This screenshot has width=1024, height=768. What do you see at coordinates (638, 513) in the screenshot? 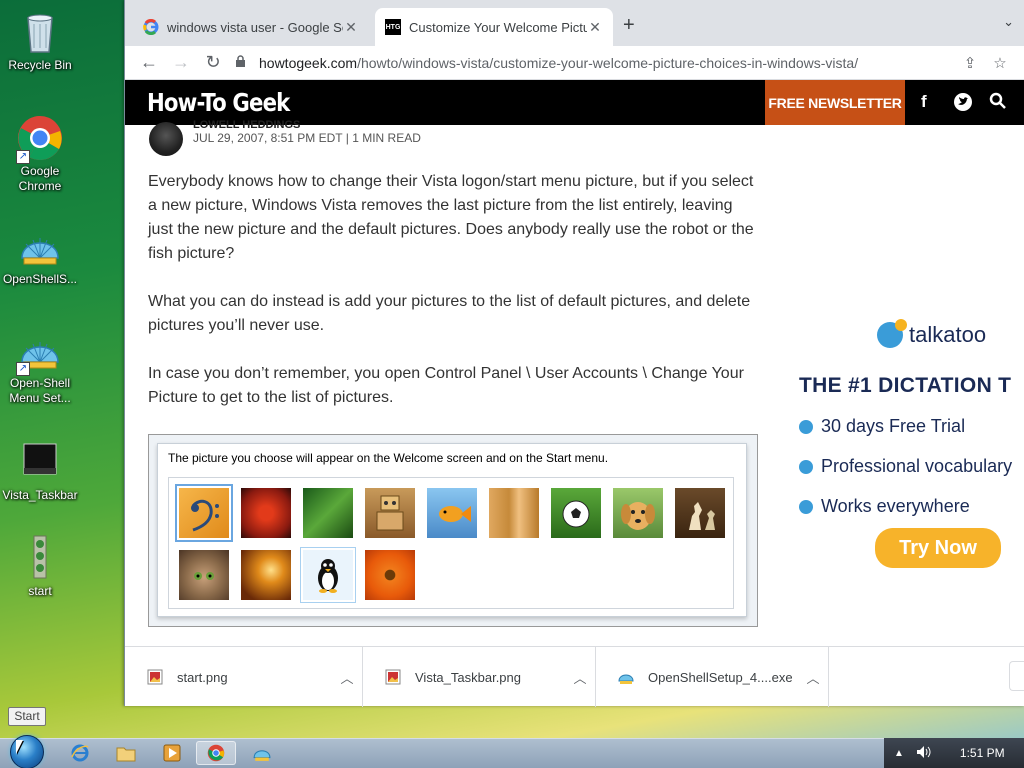
I see `picture-dog` at bounding box center [638, 513].